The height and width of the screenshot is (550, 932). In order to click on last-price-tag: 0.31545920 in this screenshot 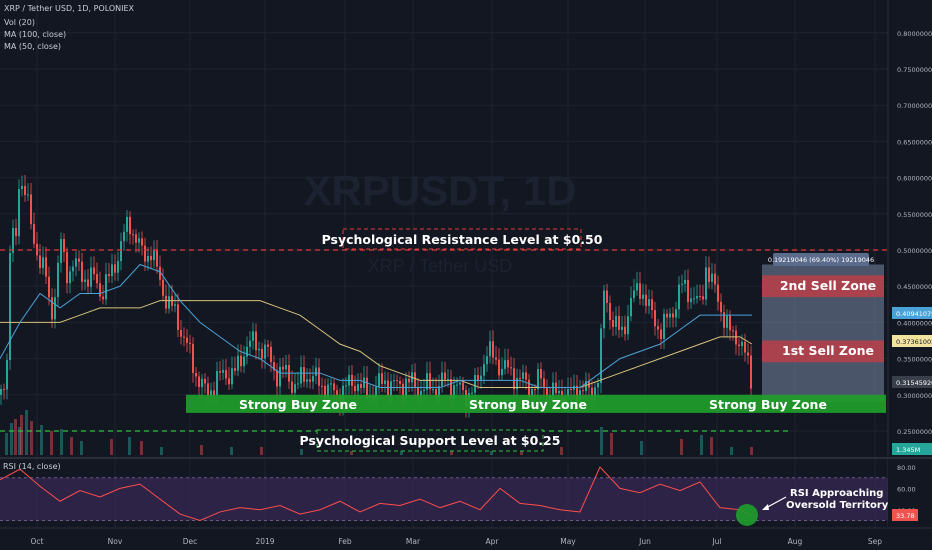, I will do `click(914, 383)`.